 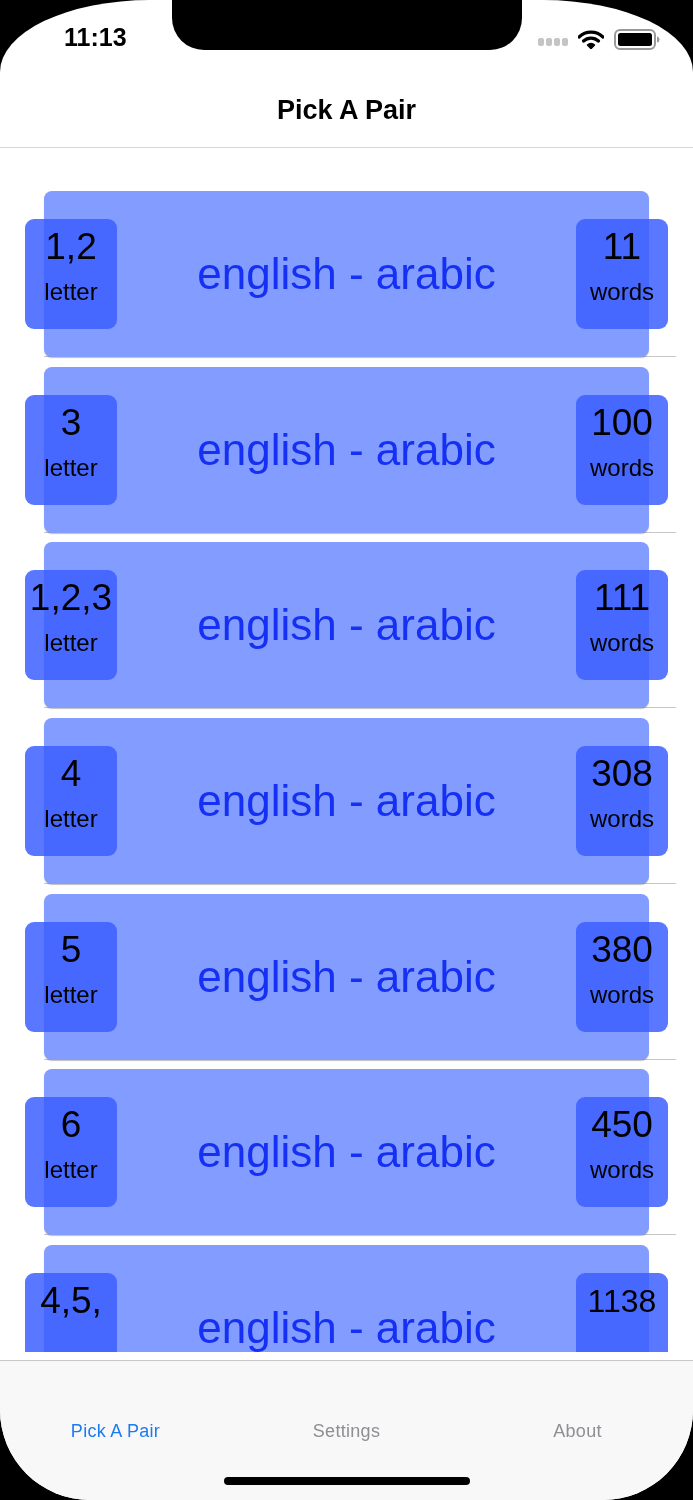 I want to click on tab-item: Pick A Pair, so click(x=115, y=1431).